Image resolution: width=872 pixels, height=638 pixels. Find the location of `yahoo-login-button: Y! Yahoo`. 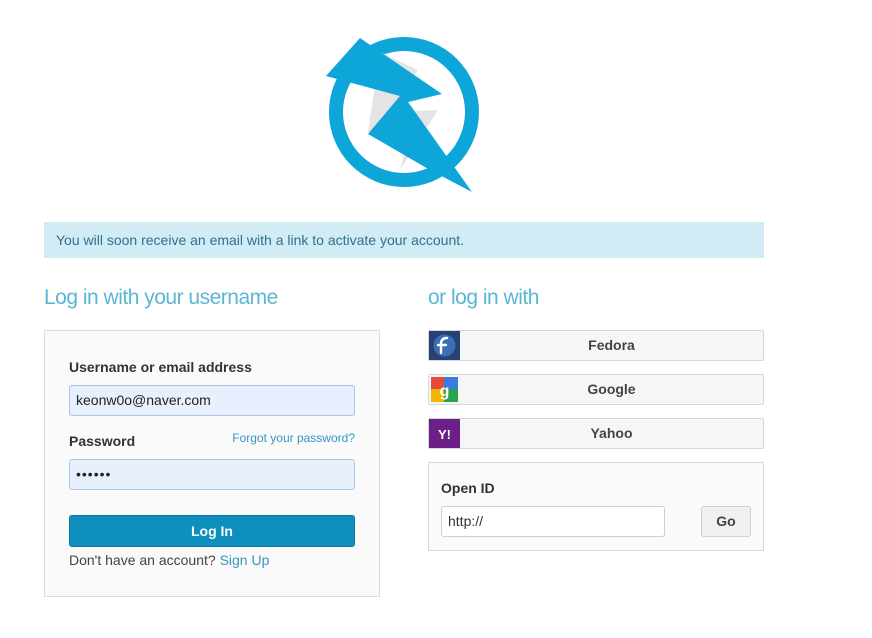

yahoo-login-button: Y! Yahoo is located at coordinates (596, 433).